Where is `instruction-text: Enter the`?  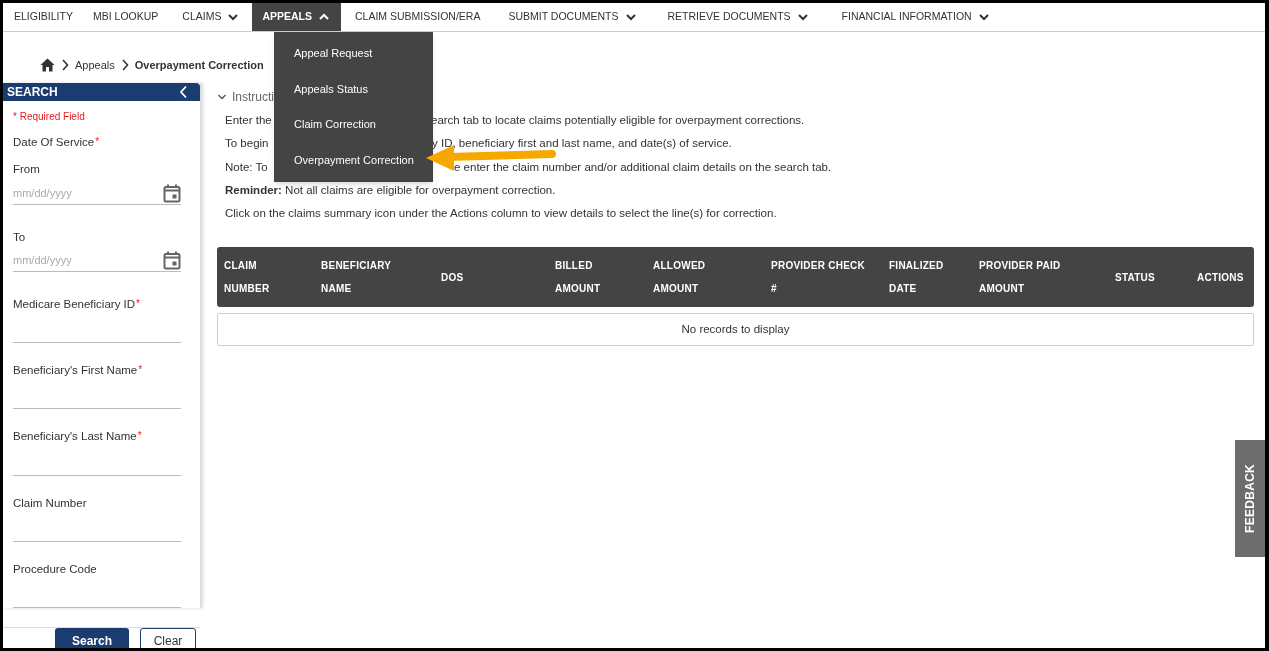
instruction-text: Enter the is located at coordinates (248, 120).